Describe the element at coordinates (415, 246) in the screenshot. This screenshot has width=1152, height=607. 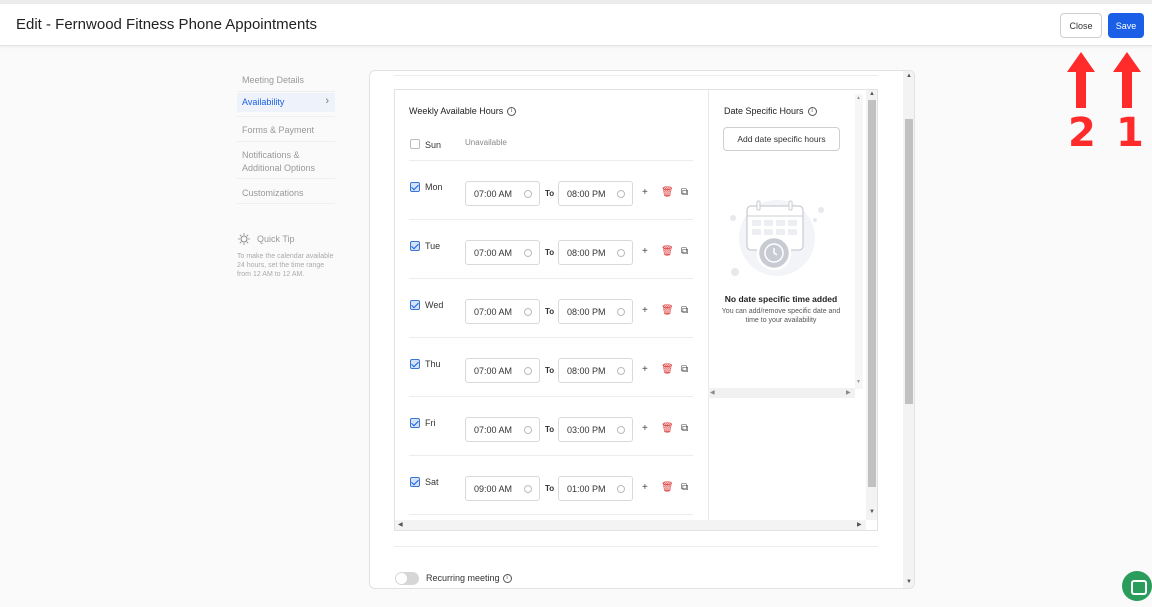
I see `day-checkbox-tue` at that location.